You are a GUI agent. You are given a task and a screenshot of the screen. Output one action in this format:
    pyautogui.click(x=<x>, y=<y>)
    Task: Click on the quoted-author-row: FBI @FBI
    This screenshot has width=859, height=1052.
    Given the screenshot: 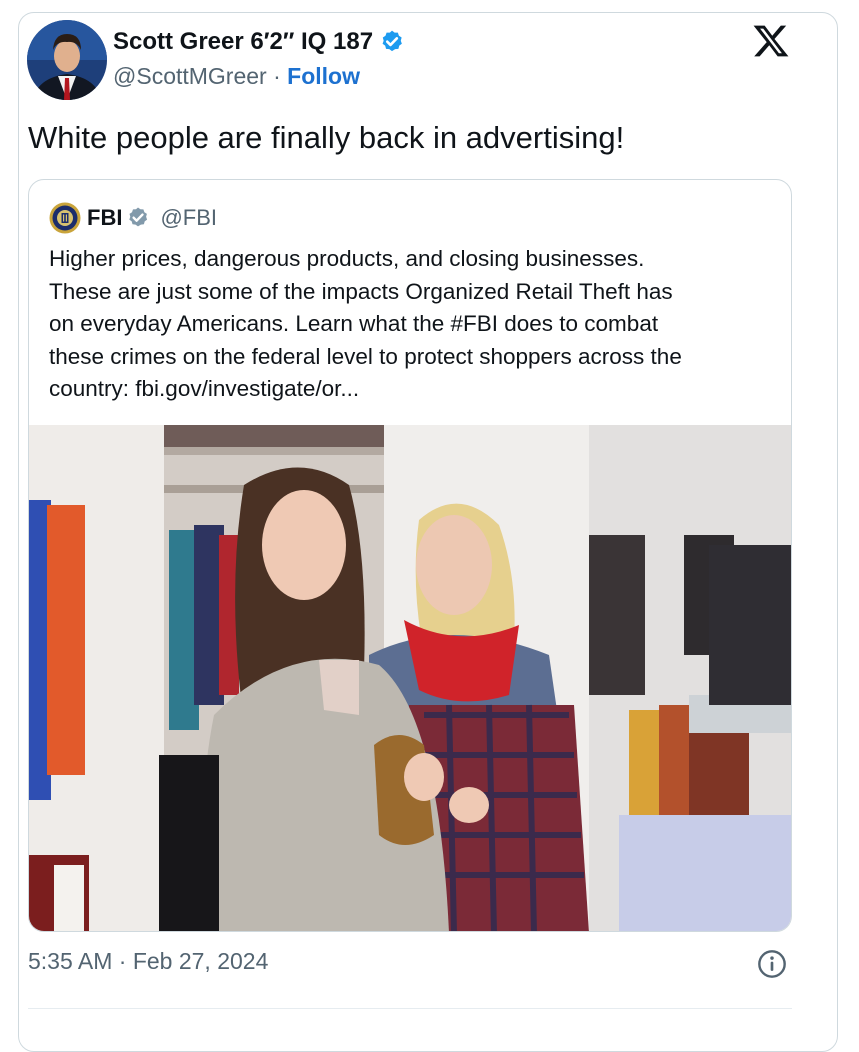 What is the action you would take?
    pyautogui.click(x=133, y=218)
    